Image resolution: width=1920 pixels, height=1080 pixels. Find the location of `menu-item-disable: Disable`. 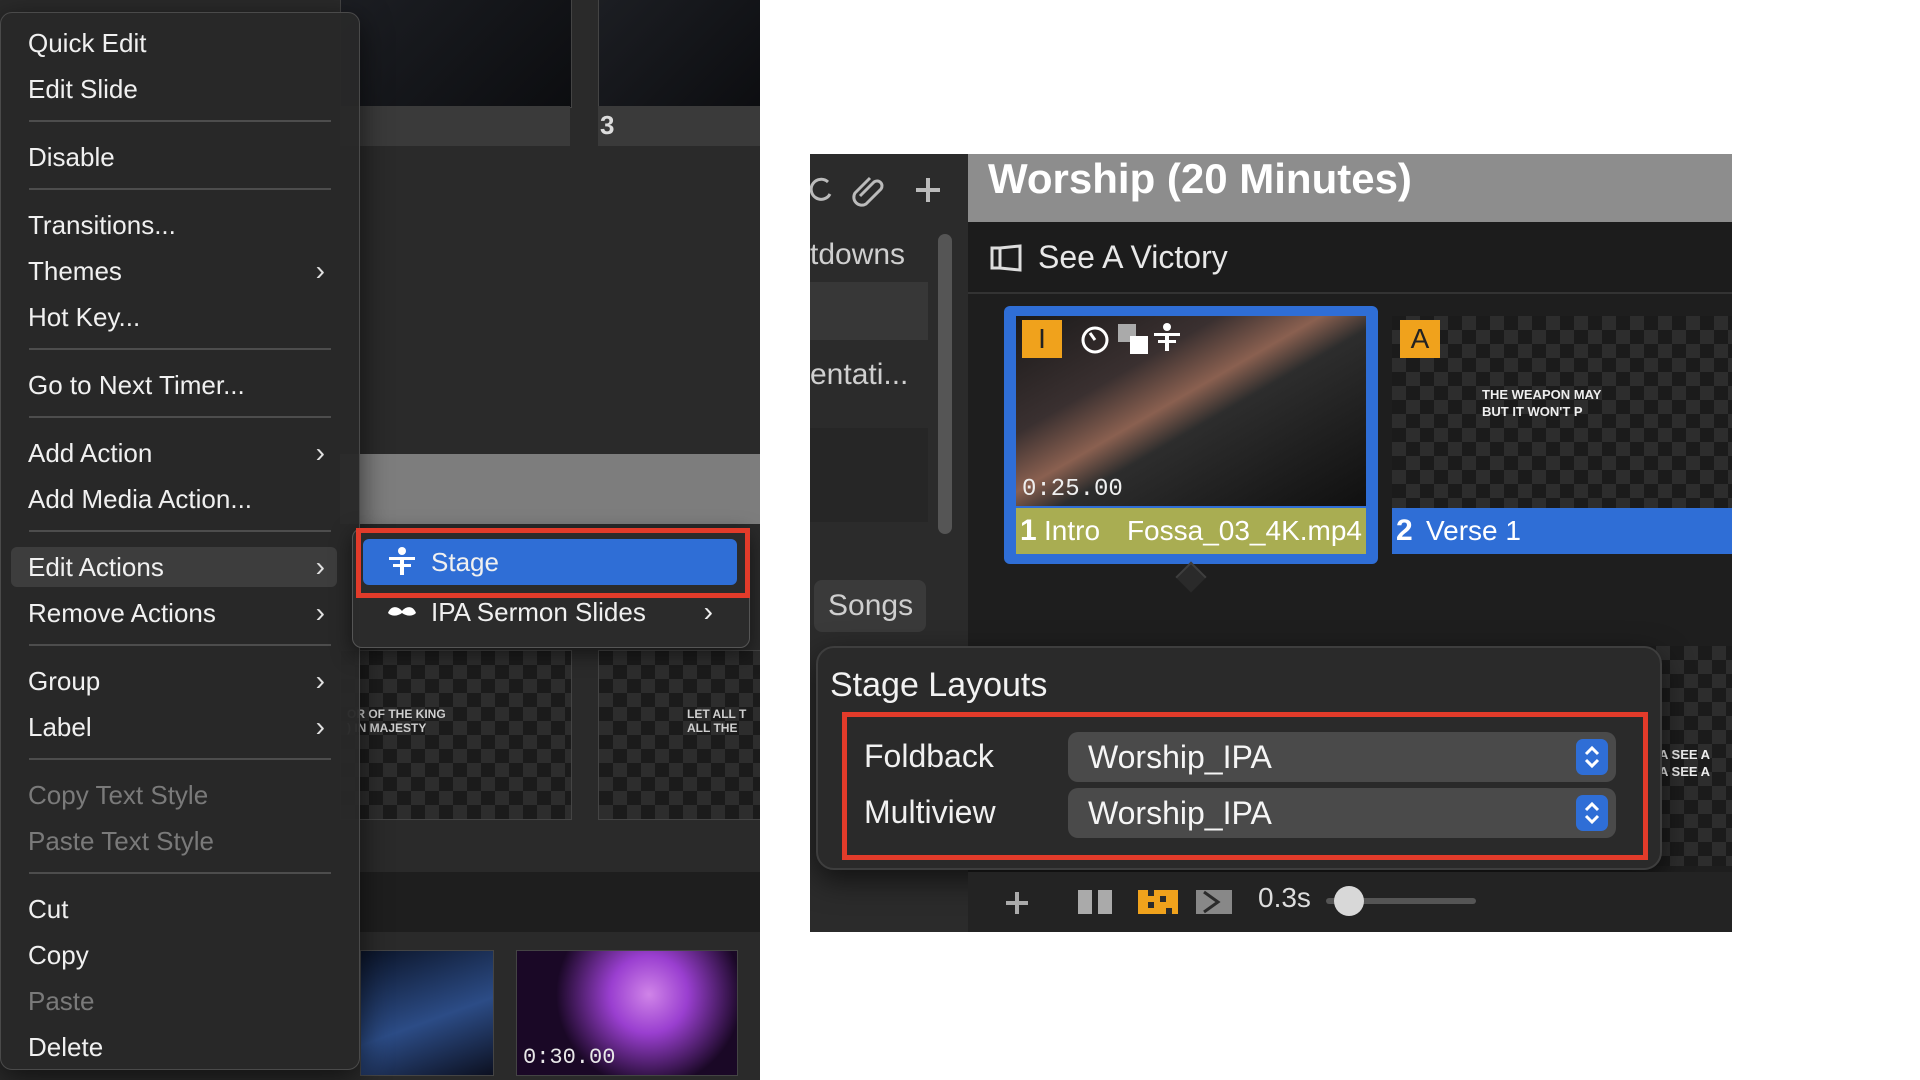

menu-item-disable: Disable is located at coordinates (174, 157).